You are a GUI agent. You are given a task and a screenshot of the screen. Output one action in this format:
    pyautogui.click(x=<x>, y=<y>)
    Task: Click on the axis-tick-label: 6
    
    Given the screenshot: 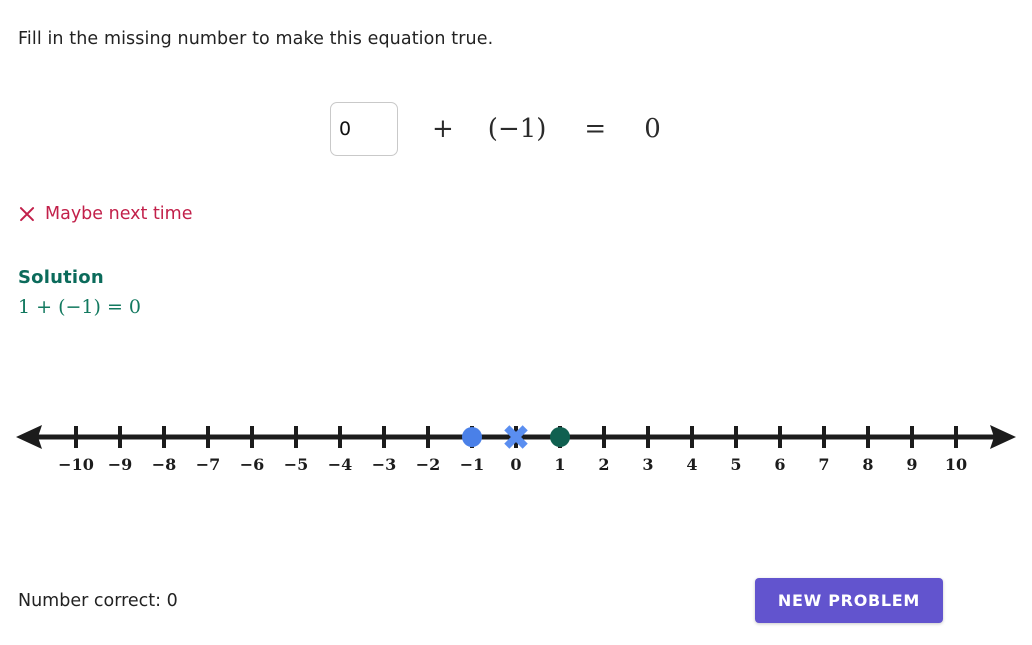 What is the action you would take?
    pyautogui.click(x=780, y=464)
    